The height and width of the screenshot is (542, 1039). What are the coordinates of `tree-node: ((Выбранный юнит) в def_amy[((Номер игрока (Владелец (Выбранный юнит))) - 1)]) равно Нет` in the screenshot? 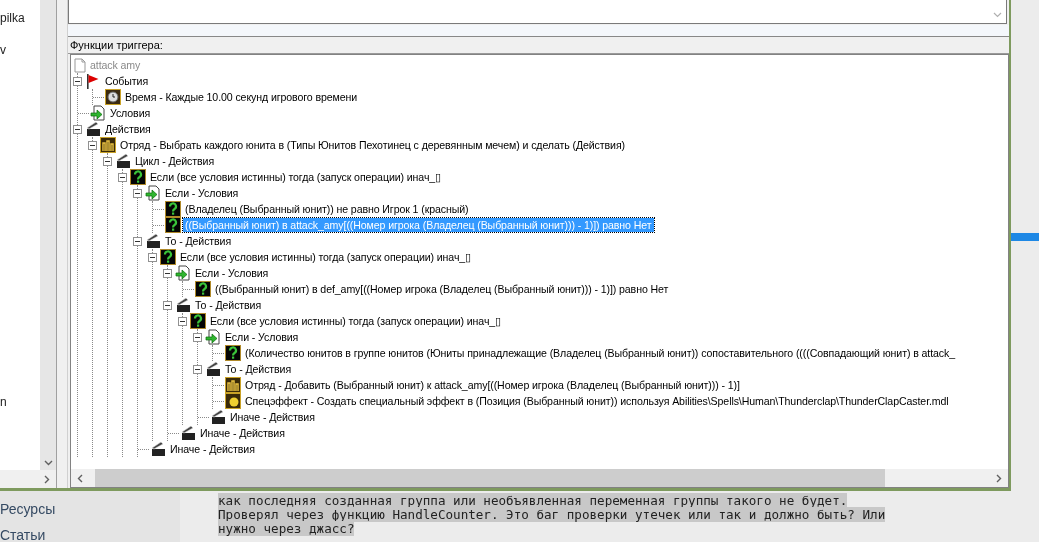 It's located at (442, 289).